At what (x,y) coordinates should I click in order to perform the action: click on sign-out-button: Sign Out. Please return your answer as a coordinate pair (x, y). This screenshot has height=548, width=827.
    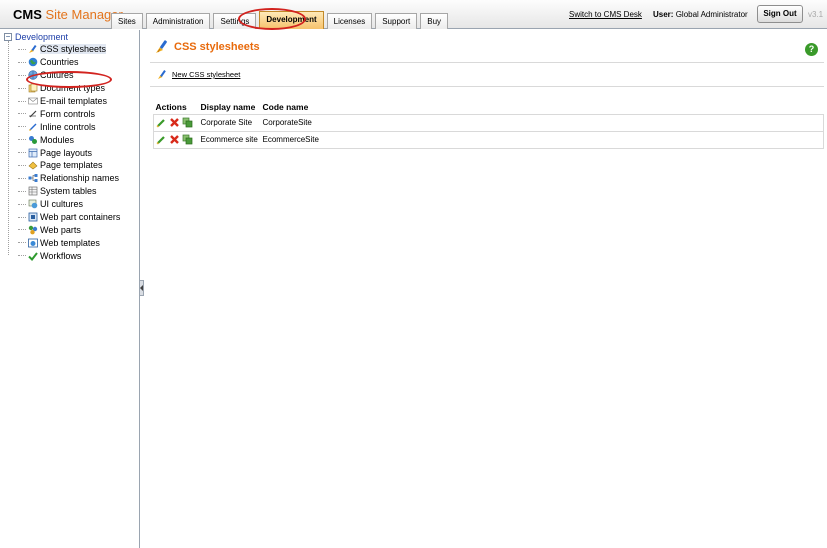
    Looking at the image, I should click on (780, 14).